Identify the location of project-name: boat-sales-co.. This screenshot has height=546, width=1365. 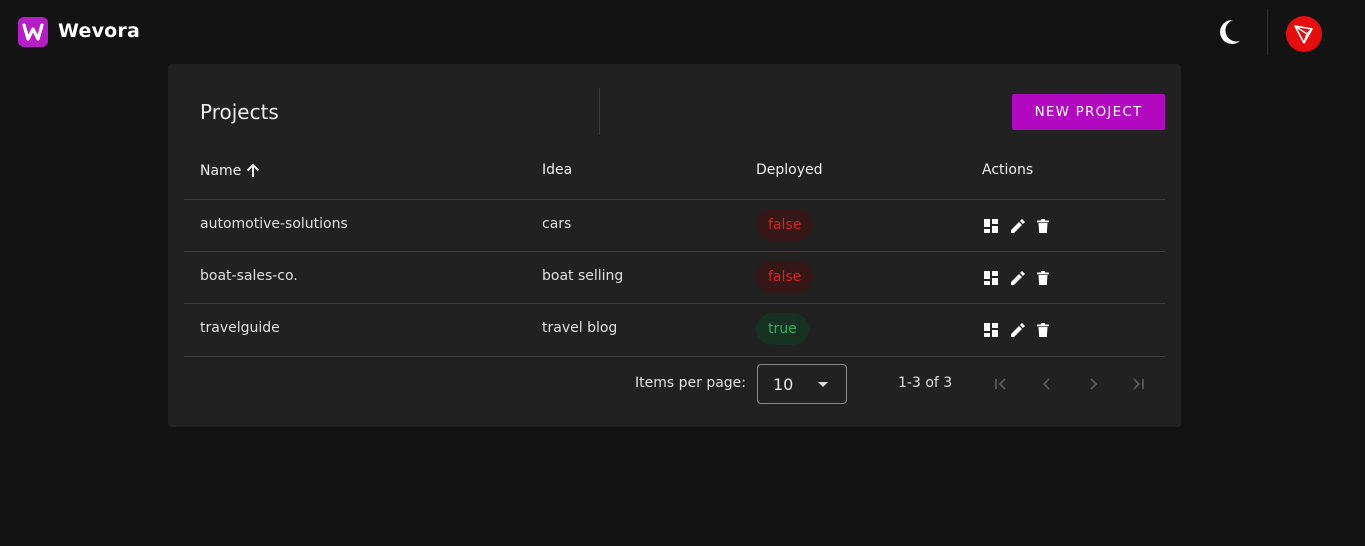
(249, 276).